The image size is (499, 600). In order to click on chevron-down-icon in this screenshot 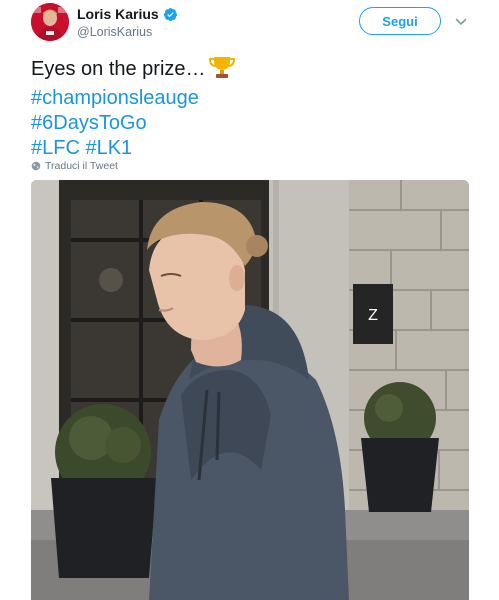, I will do `click(461, 21)`.